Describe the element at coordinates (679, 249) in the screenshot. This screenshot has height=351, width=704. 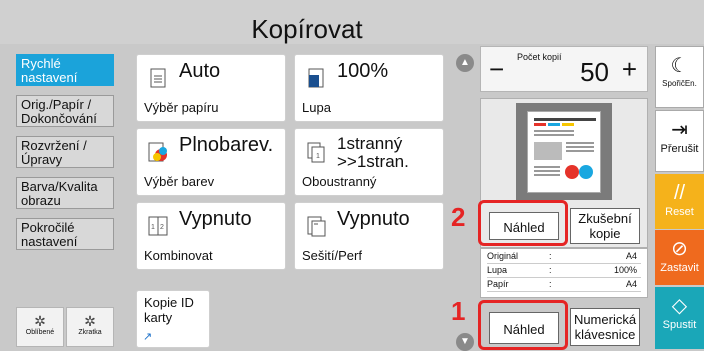
I see `stop-icon: ⊘` at that location.